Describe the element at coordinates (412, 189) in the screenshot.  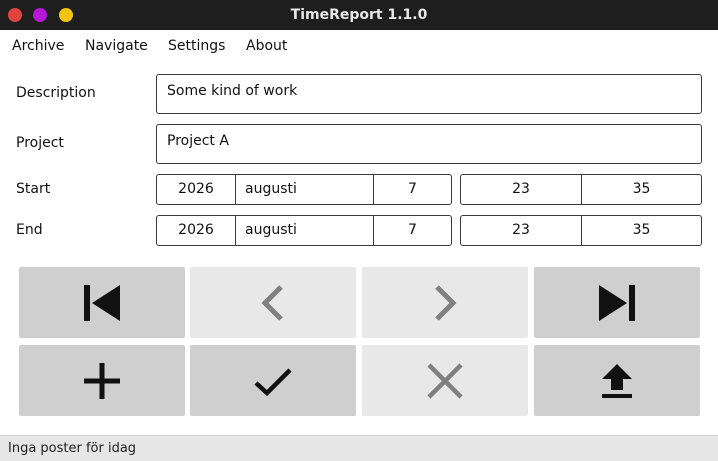
I see `start-day-field: 7` at that location.